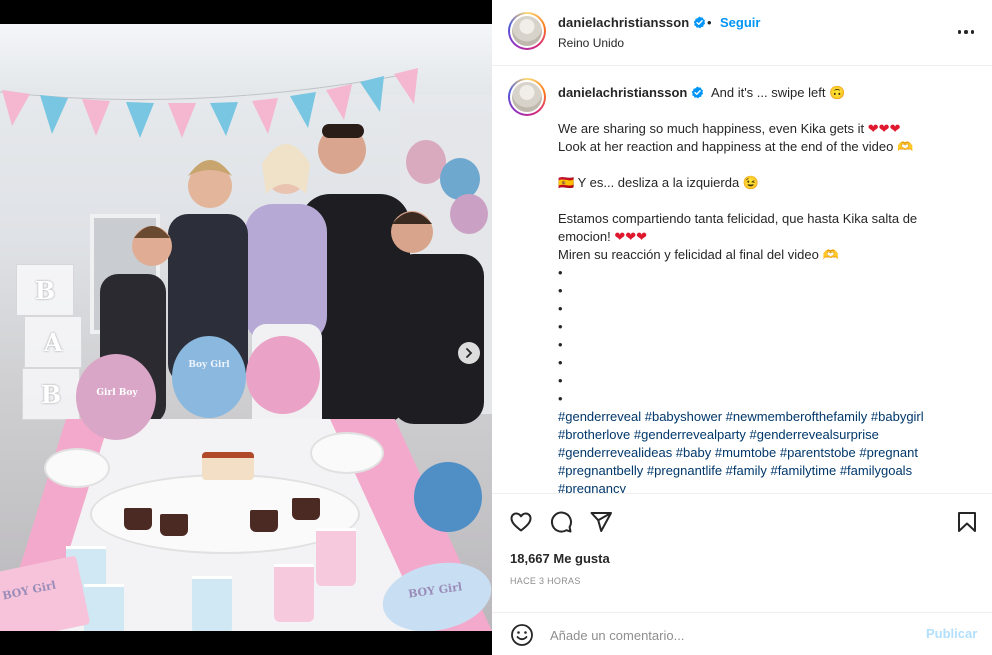 The image size is (992, 655). Describe the element at coordinates (623, 22) in the screenshot. I see `header-username: danielachristiansson` at that location.